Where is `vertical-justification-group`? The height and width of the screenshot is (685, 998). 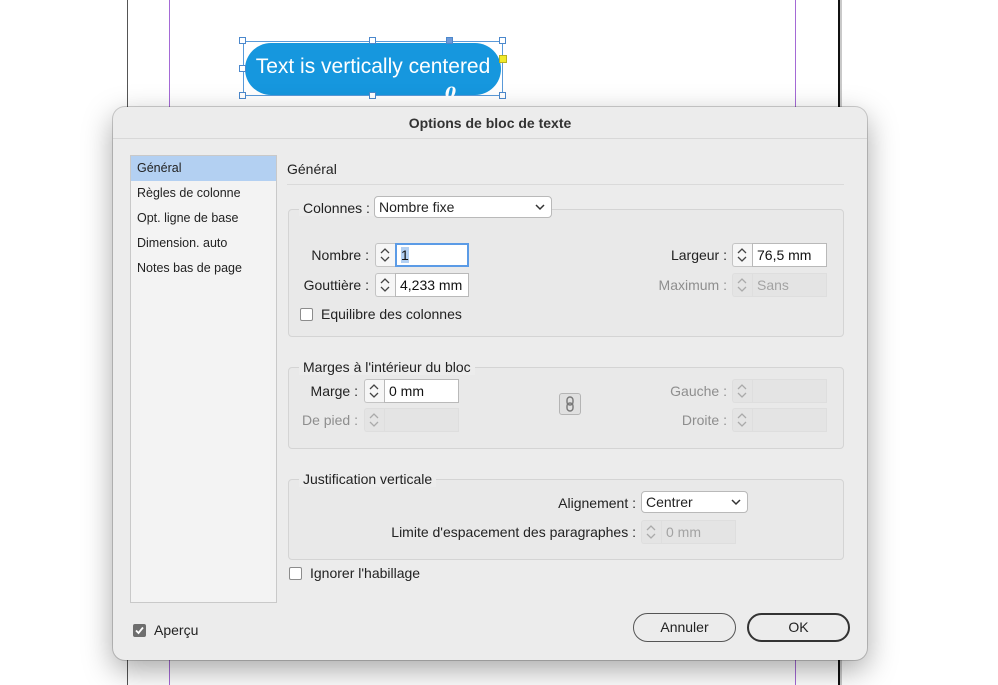
vertical-justification-group is located at coordinates (566, 519).